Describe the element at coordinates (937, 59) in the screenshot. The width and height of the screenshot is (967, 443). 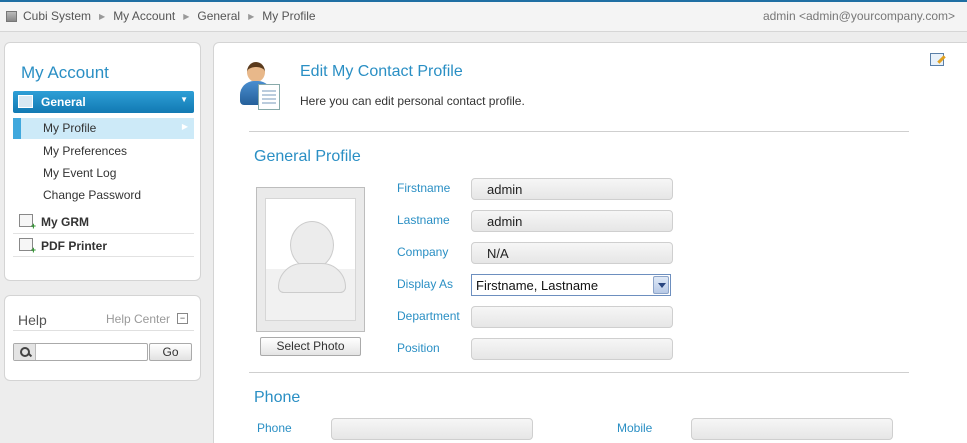
I see `edit-icon` at that location.